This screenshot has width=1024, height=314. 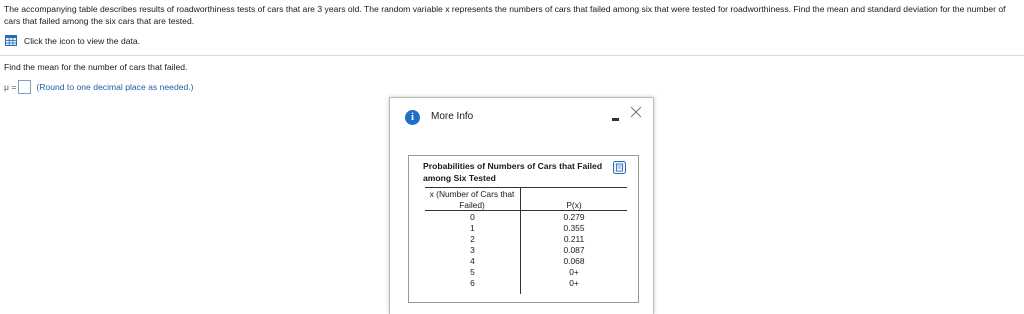 What do you see at coordinates (472, 239) in the screenshot?
I see `cell-x: 2` at bounding box center [472, 239].